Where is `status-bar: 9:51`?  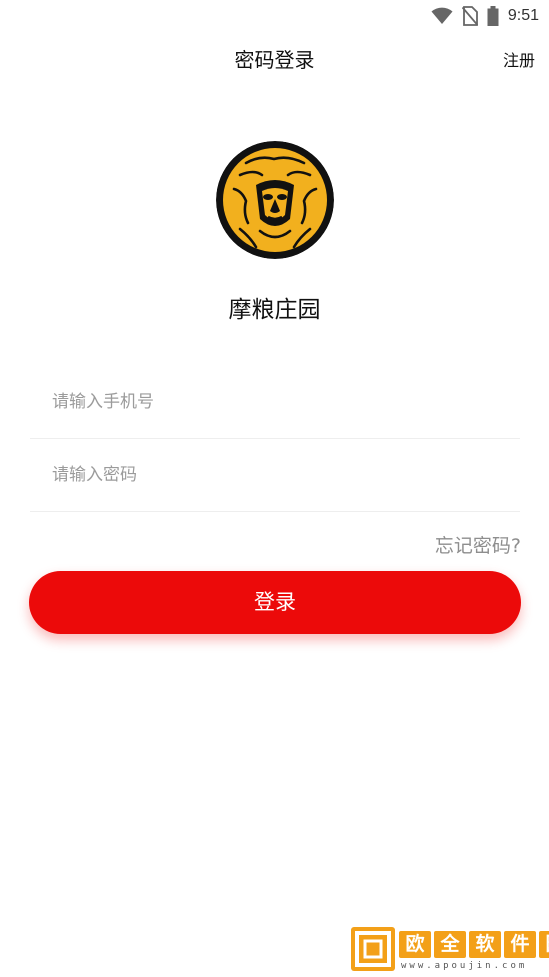 status-bar: 9:51 is located at coordinates (274, 16).